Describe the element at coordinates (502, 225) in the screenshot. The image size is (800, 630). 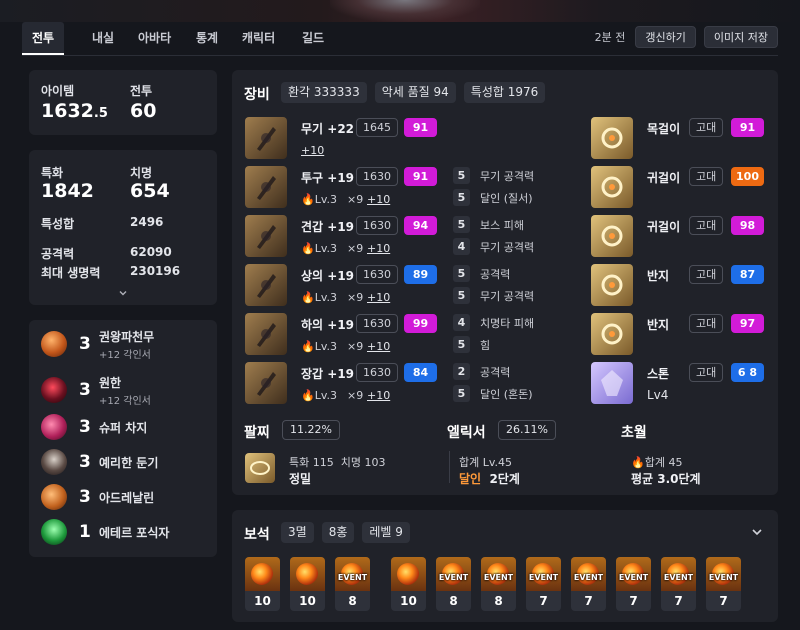
I see `trait-name: 보스 피해` at that location.